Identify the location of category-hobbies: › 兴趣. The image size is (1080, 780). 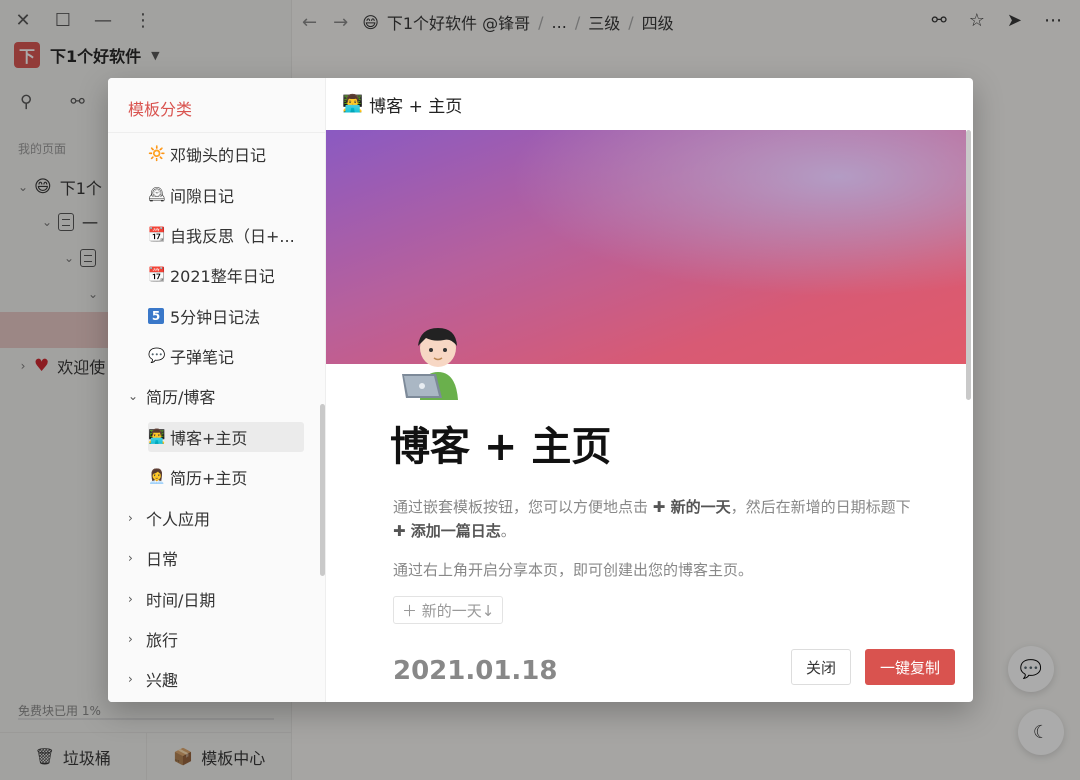
(153, 679).